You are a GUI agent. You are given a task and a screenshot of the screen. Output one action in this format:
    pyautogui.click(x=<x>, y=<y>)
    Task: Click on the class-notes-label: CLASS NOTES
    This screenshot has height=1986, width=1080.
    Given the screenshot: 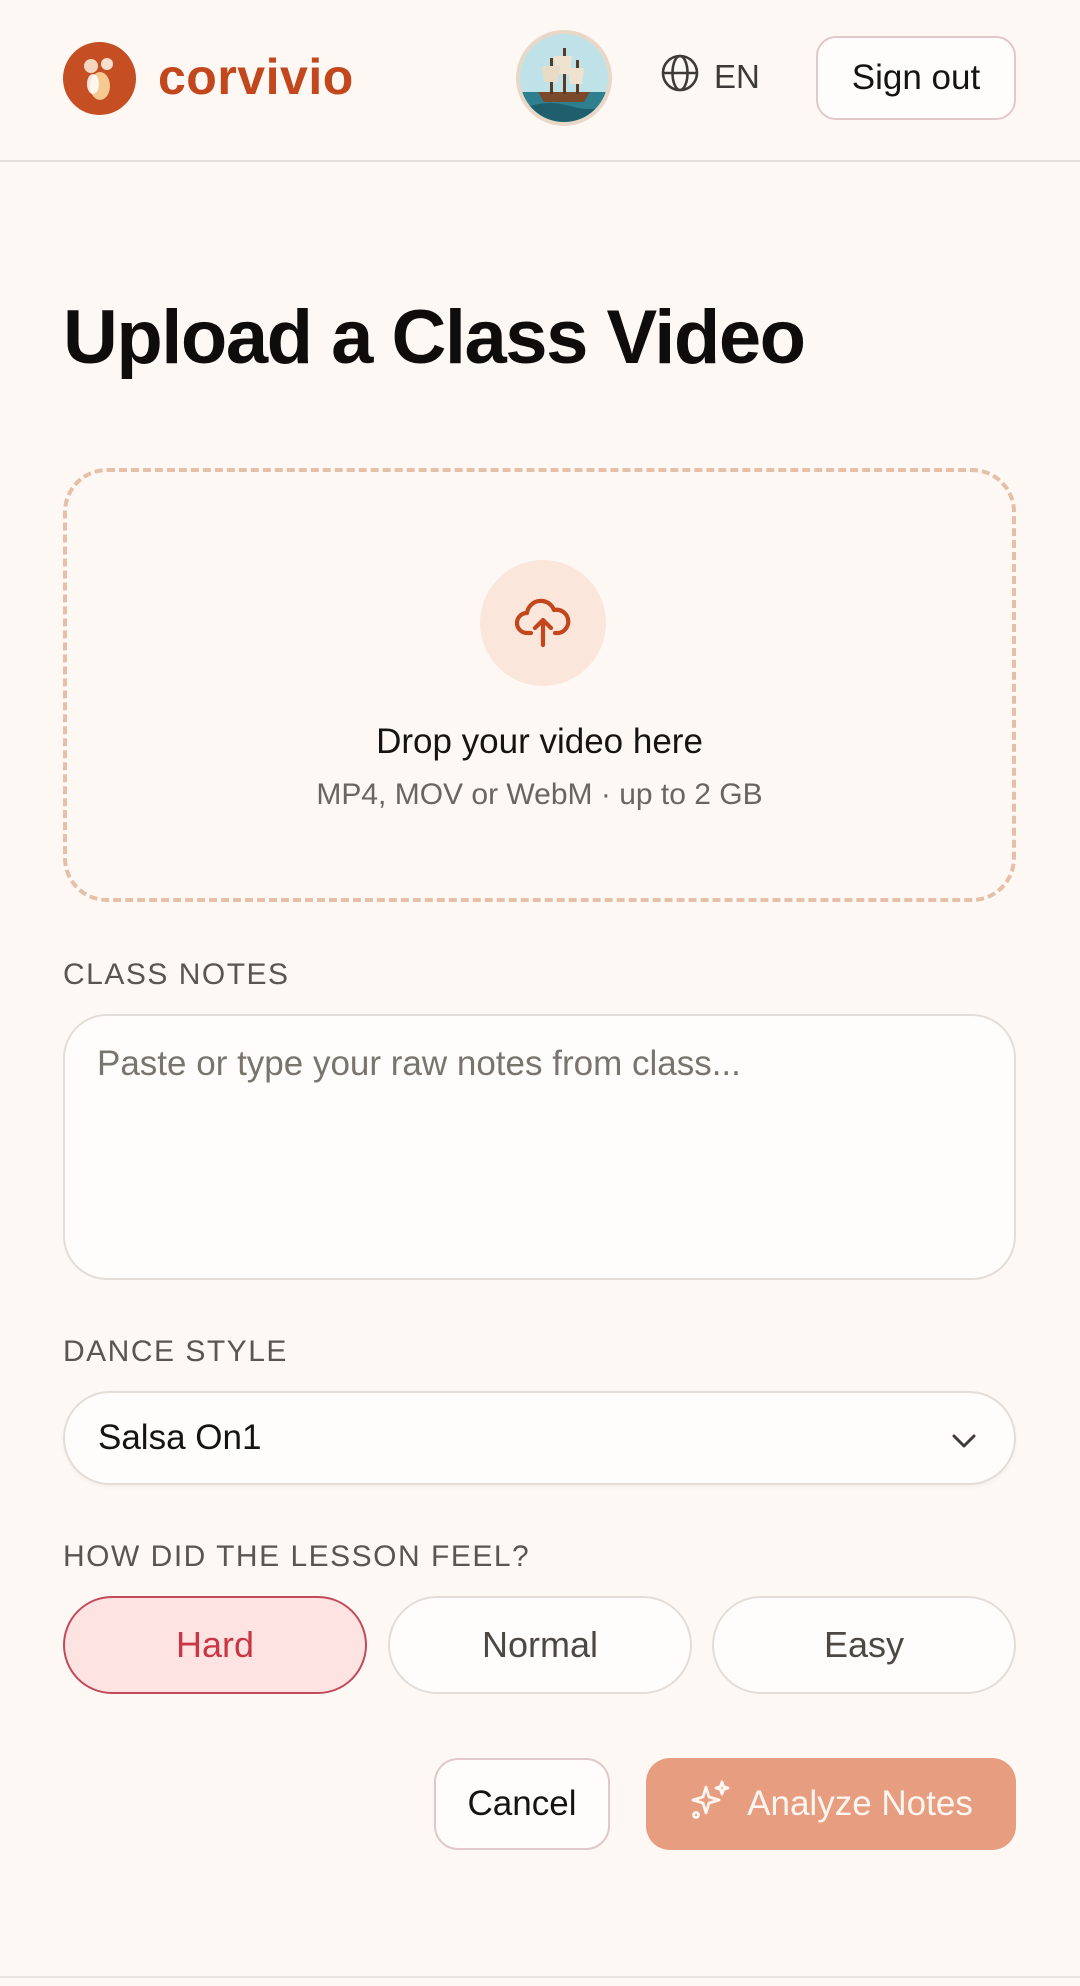 What is the action you would take?
    pyautogui.click(x=176, y=974)
    